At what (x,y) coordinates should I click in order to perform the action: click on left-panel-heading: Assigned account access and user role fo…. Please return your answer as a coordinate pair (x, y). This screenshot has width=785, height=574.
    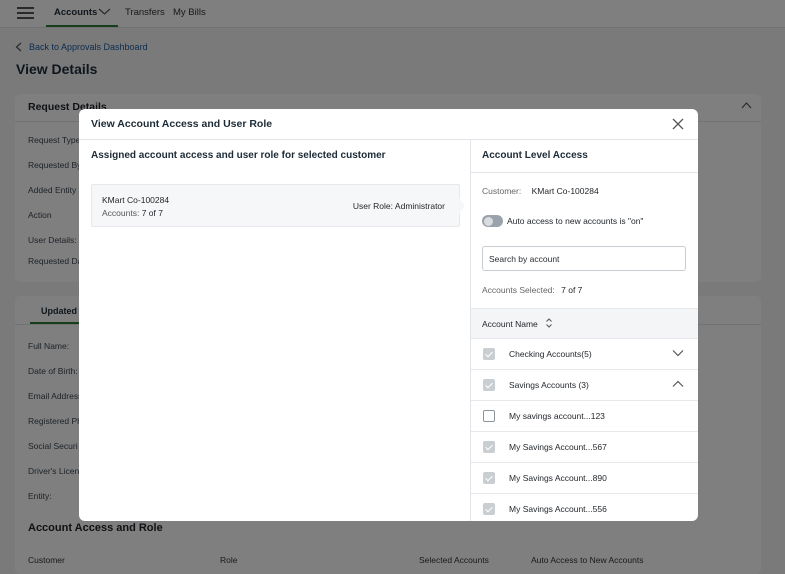
    Looking at the image, I should click on (238, 155).